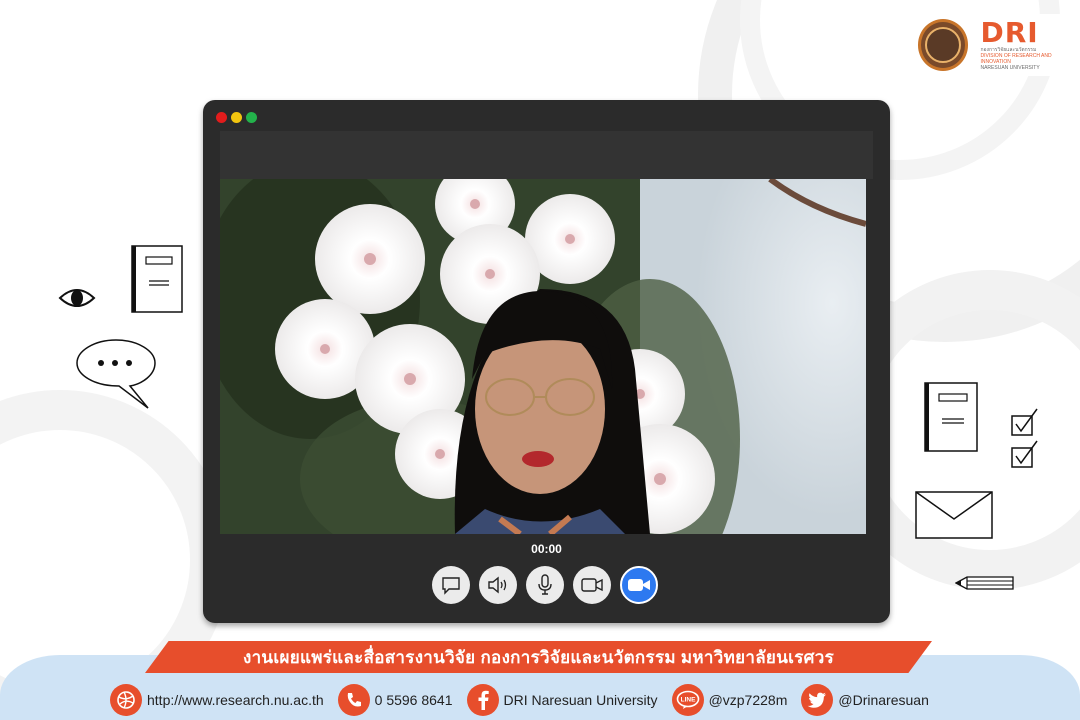 The width and height of the screenshot is (1080, 720). I want to click on checkbox-checked-icon, so click(1024, 438).